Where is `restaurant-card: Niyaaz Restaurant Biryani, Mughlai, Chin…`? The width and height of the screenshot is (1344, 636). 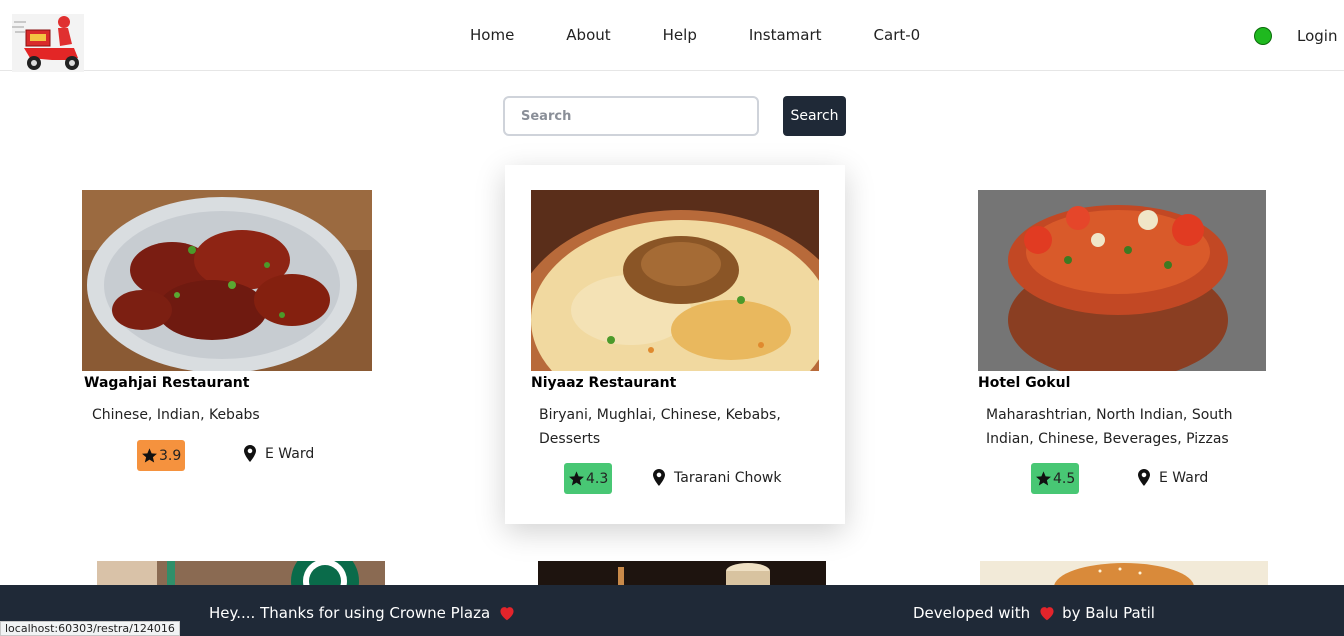 restaurant-card: Niyaaz Restaurant Biryani, Mughlai, Chin… is located at coordinates (675, 344).